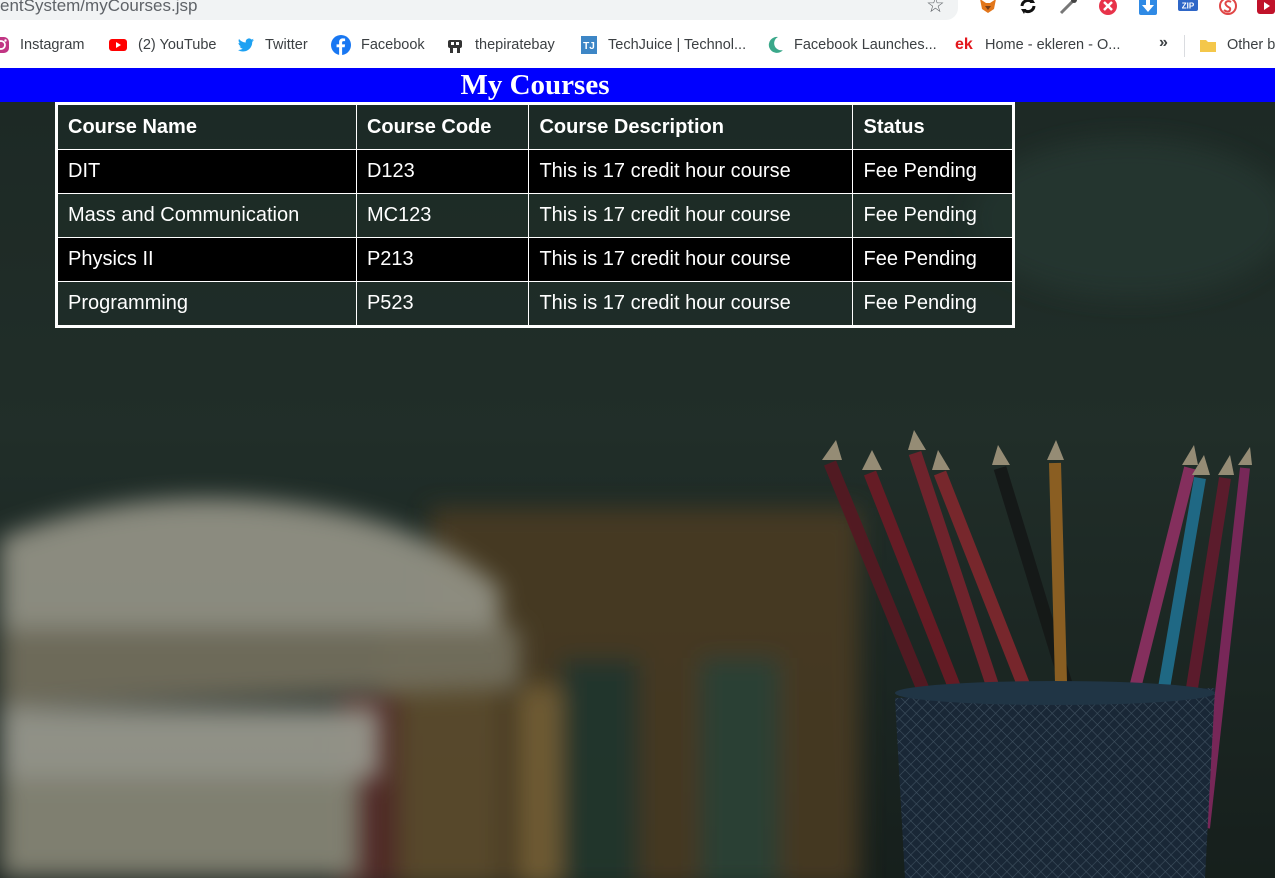  I want to click on course-code-cell: MC123, so click(442, 215).